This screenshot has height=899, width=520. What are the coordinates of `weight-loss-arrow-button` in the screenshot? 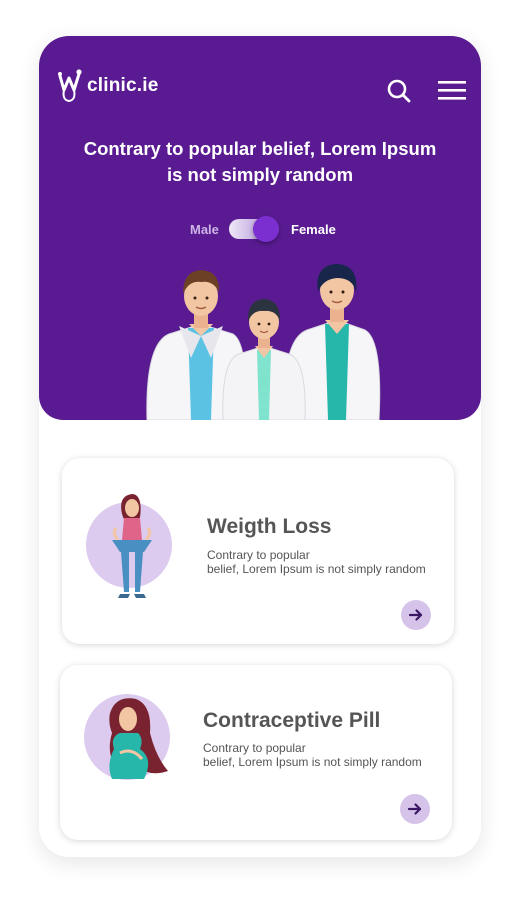 It's located at (416, 615).